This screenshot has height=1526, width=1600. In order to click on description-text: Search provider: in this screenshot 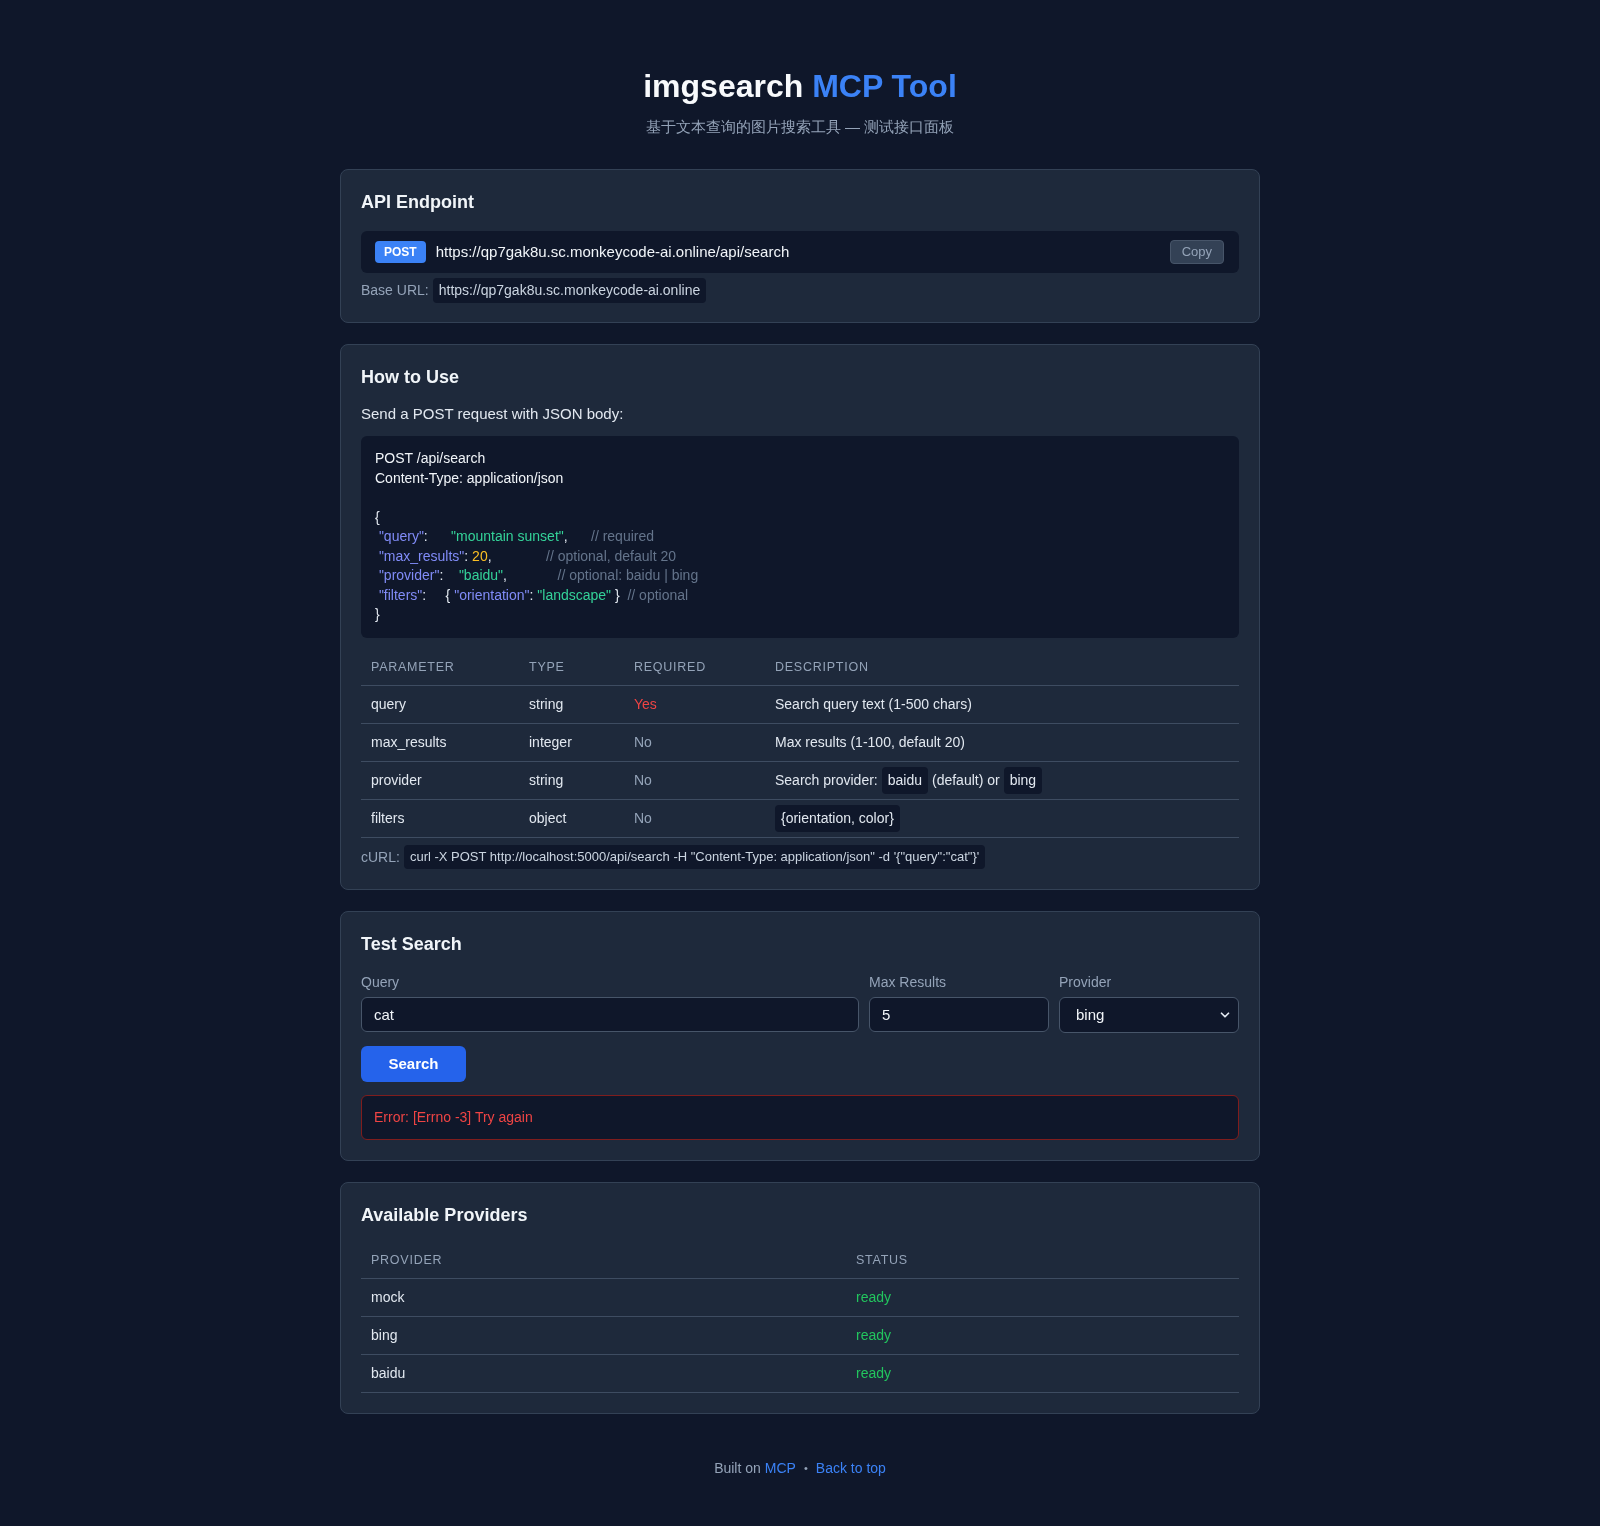, I will do `click(826, 780)`.